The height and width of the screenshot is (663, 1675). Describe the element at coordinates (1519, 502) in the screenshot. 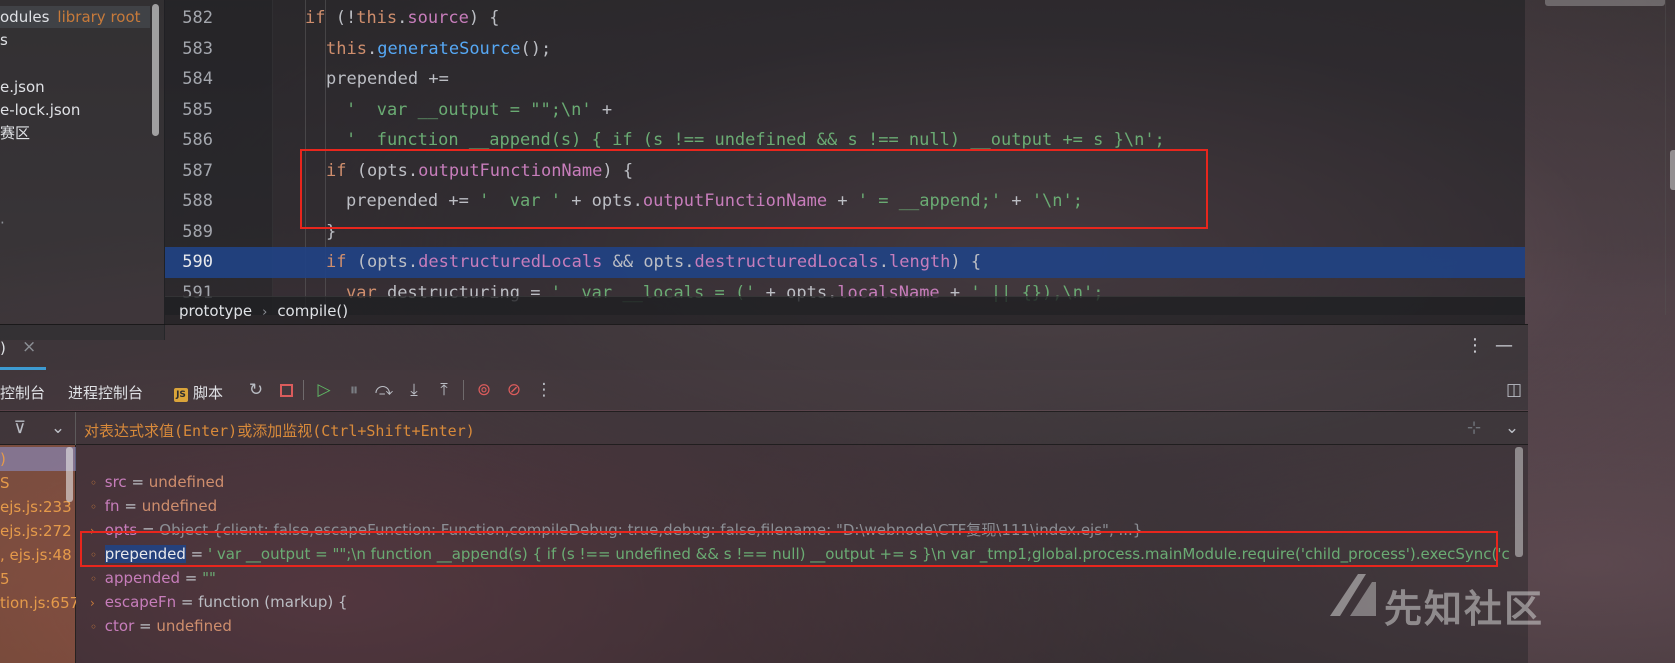

I see `variables-scrollbar` at that location.